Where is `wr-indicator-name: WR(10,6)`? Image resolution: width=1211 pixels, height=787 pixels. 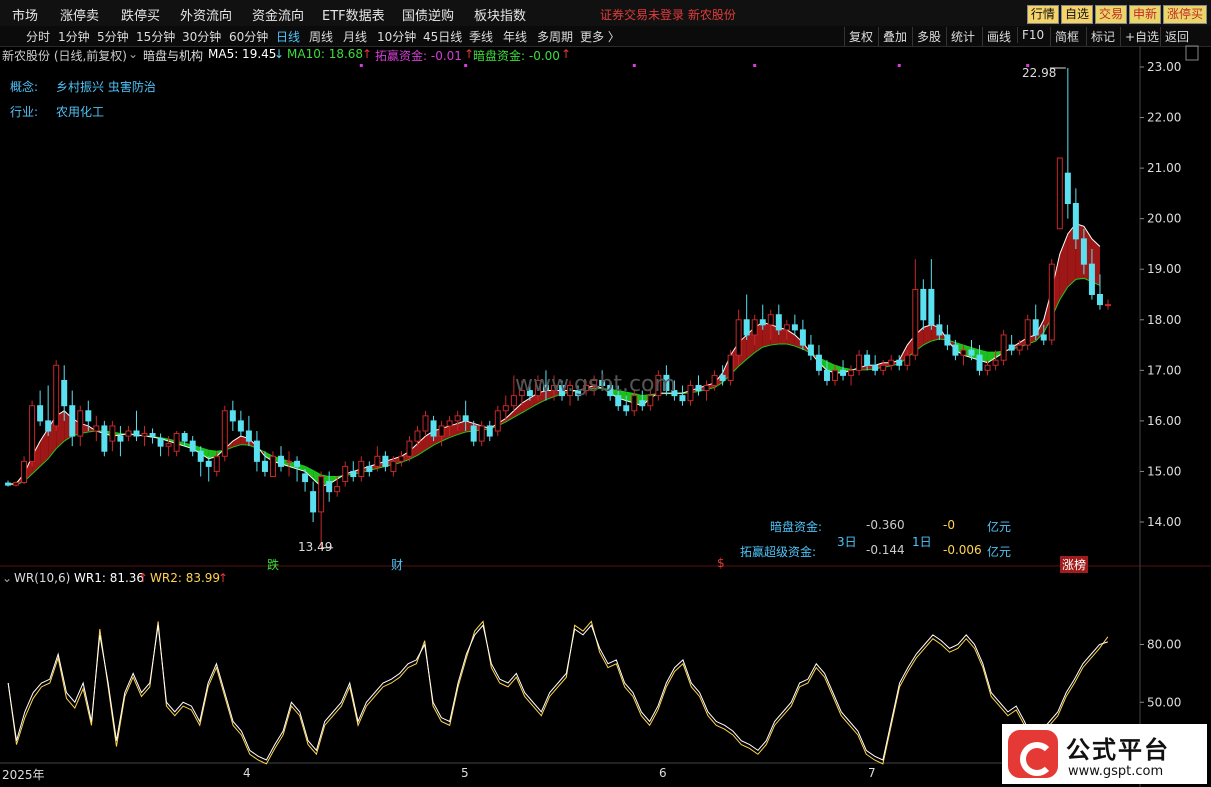
wr-indicator-name: WR(10,6) is located at coordinates (42, 578).